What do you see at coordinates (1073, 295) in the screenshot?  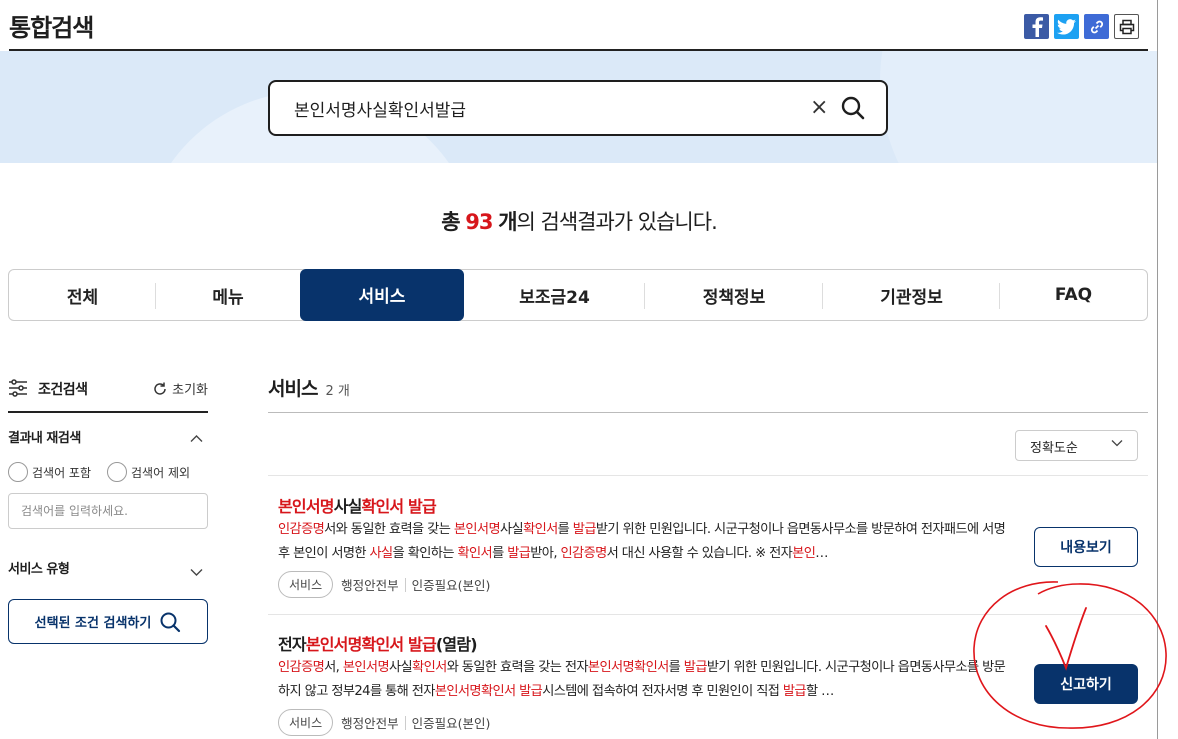 I see `tab-faq: FAQ` at bounding box center [1073, 295].